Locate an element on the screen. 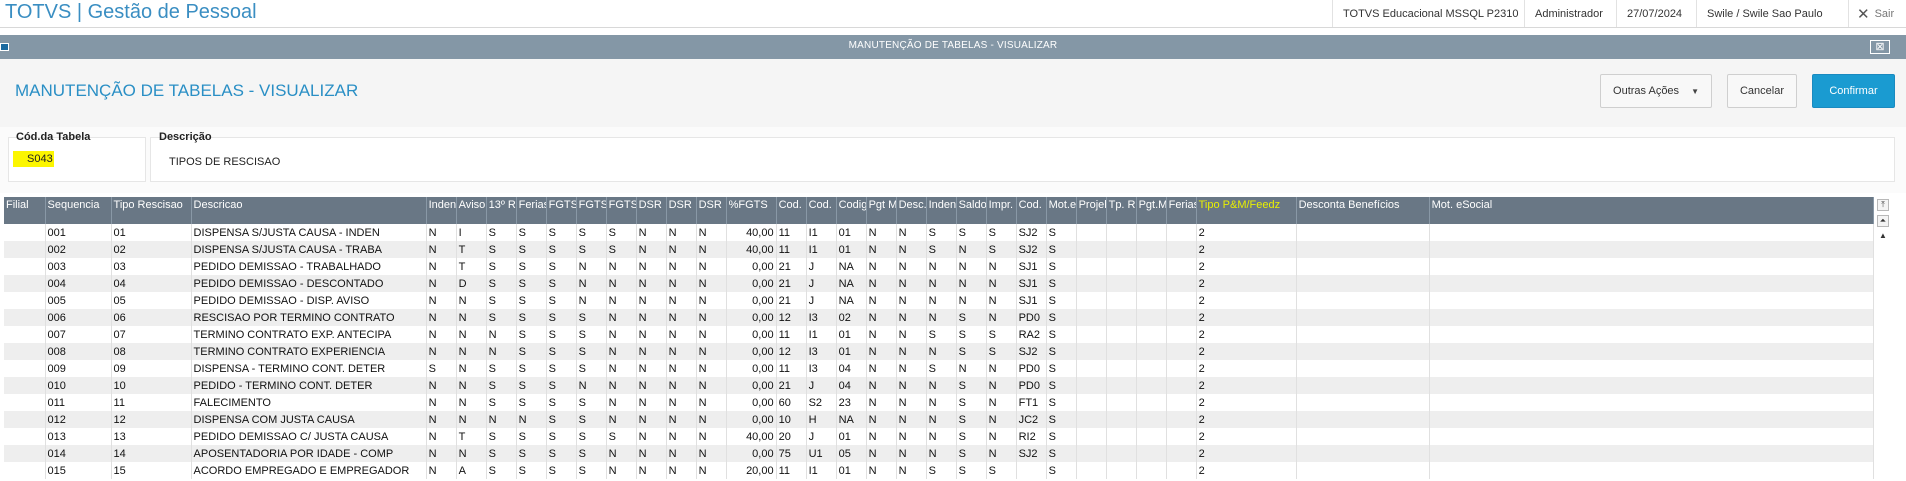 The width and height of the screenshot is (1906, 481). description-field: TIPOS DE RESCISAO is located at coordinates (224, 162).